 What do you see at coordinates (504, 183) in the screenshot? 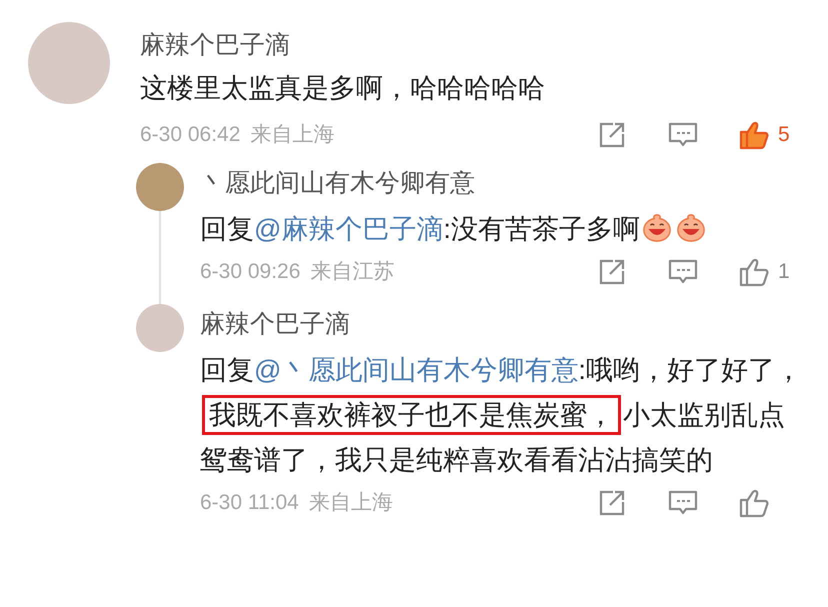
I see `user-name: 丶愿此间山有木兮卿有意` at bounding box center [504, 183].